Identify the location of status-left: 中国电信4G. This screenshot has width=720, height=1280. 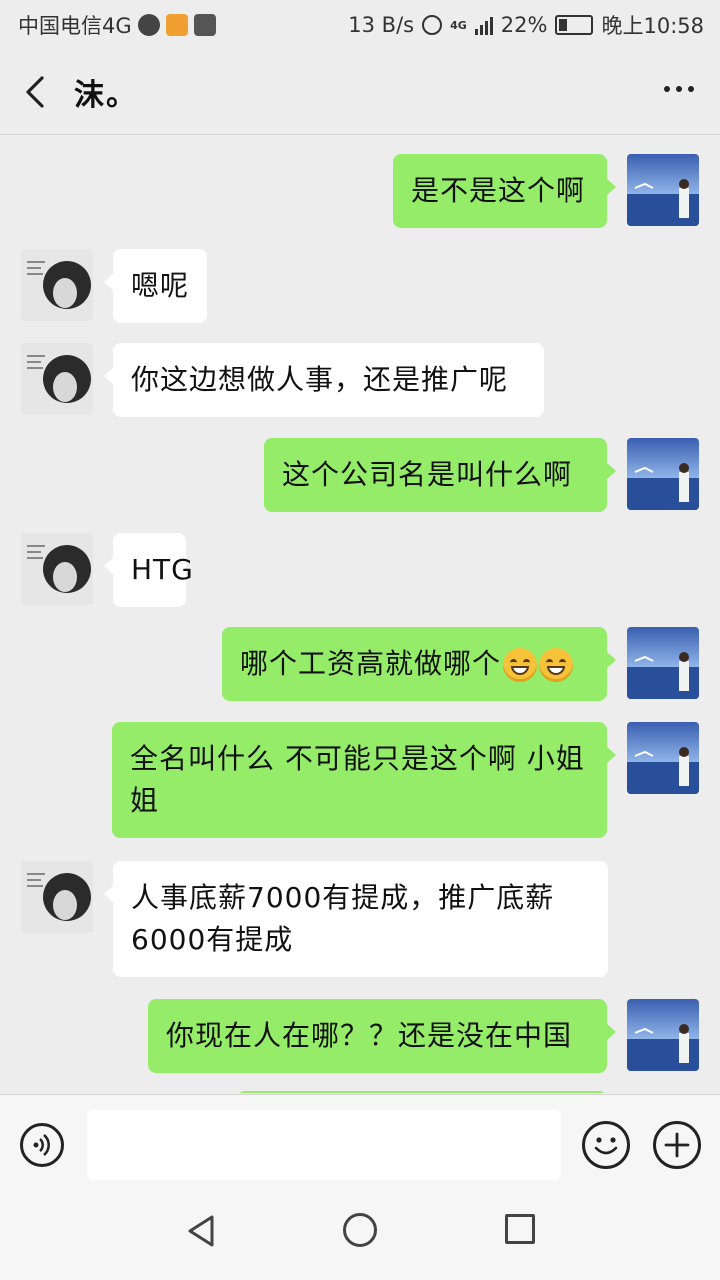
(117, 25).